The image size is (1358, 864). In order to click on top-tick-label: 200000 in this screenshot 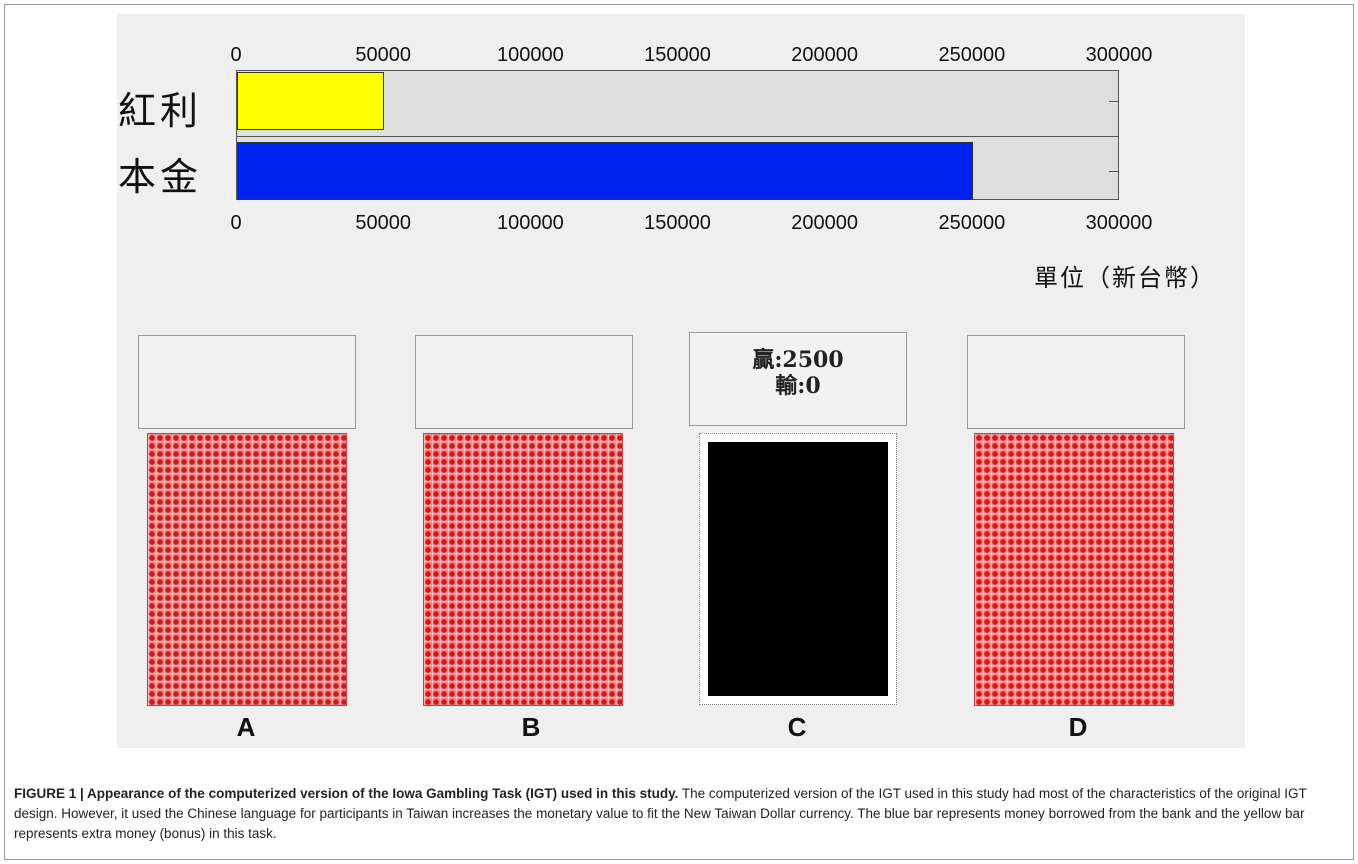, I will do `click(825, 55)`.